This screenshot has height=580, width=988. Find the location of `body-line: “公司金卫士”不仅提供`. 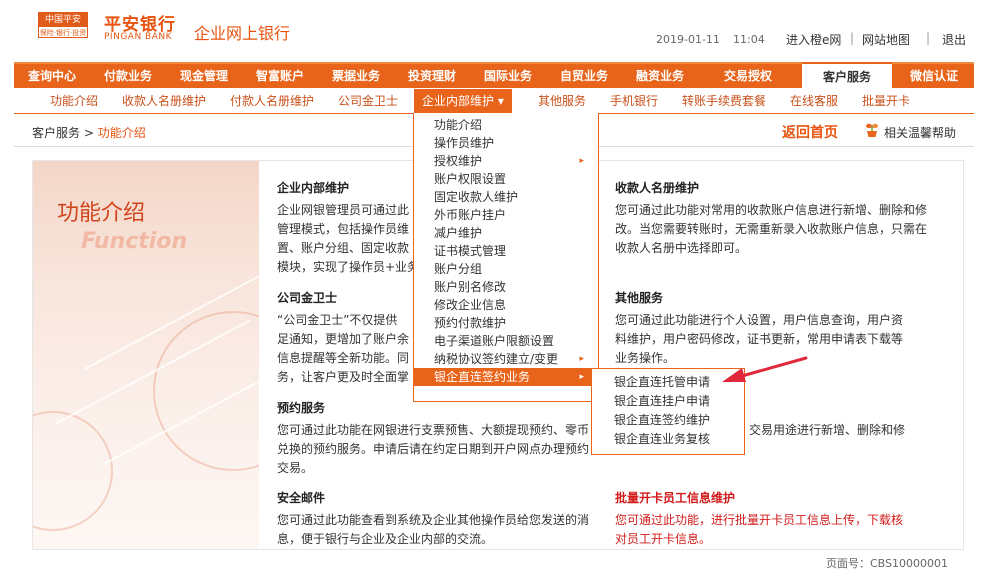

body-line: “公司金卫士”不仅提供 is located at coordinates (337, 320).